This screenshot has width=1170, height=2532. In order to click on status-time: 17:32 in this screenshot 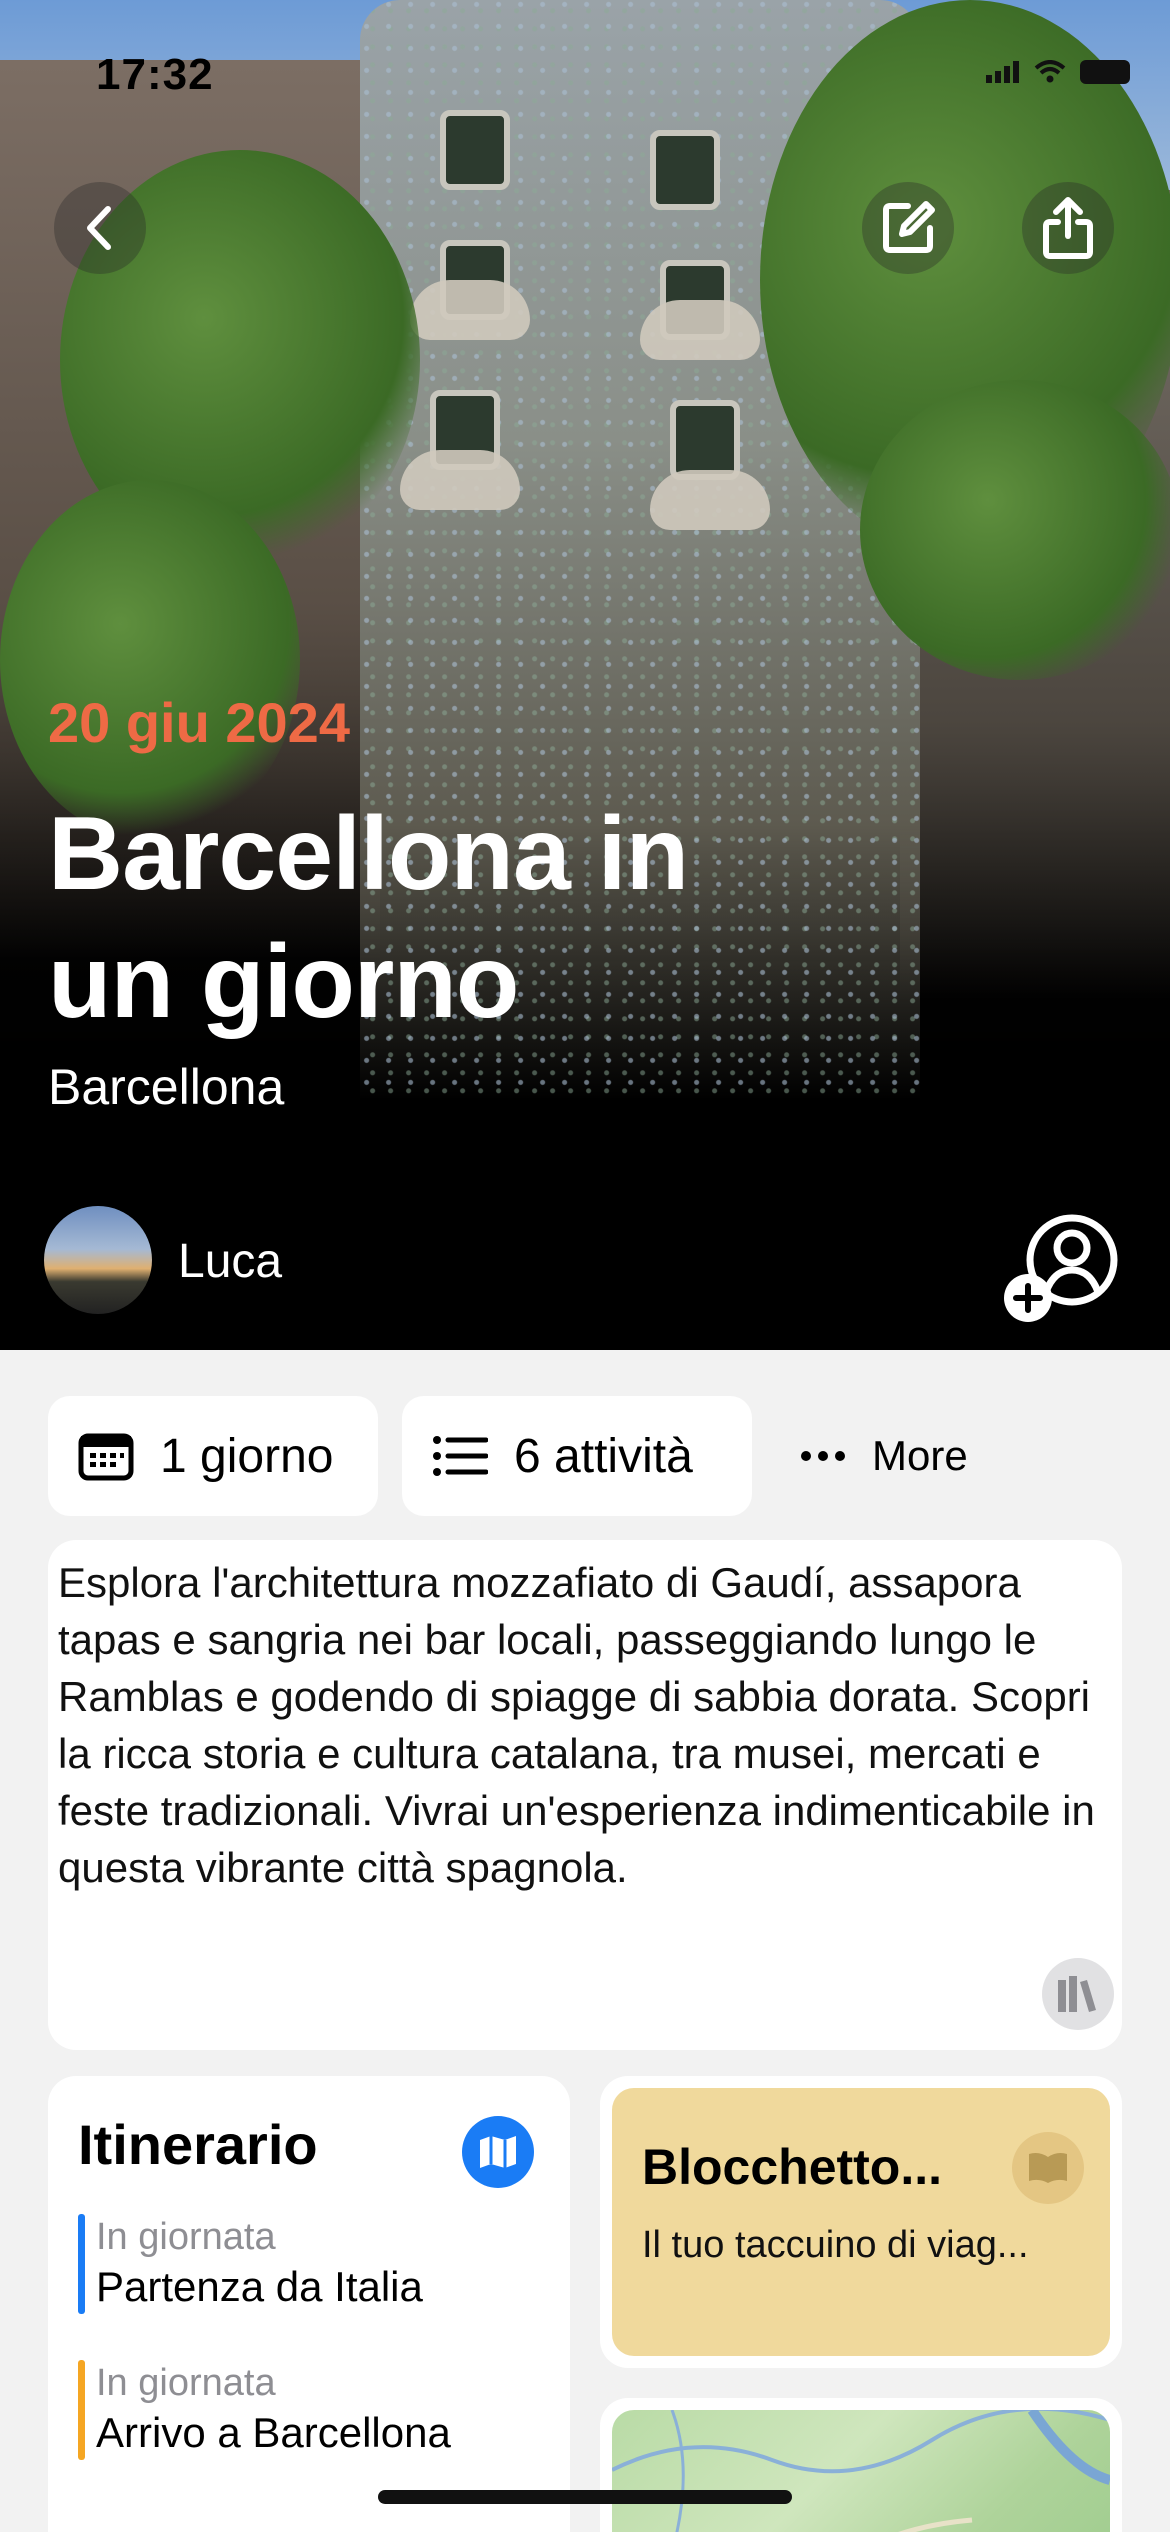, I will do `click(155, 74)`.